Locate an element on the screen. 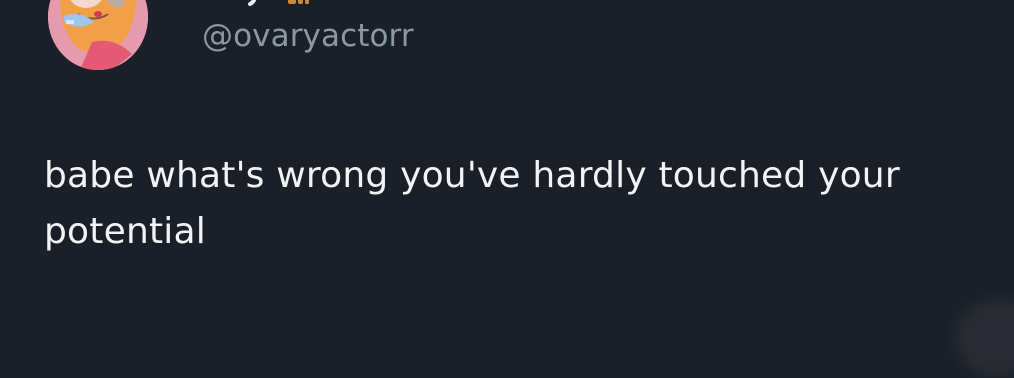  cartoon-profile-avatar-icon is located at coordinates (98, 35).